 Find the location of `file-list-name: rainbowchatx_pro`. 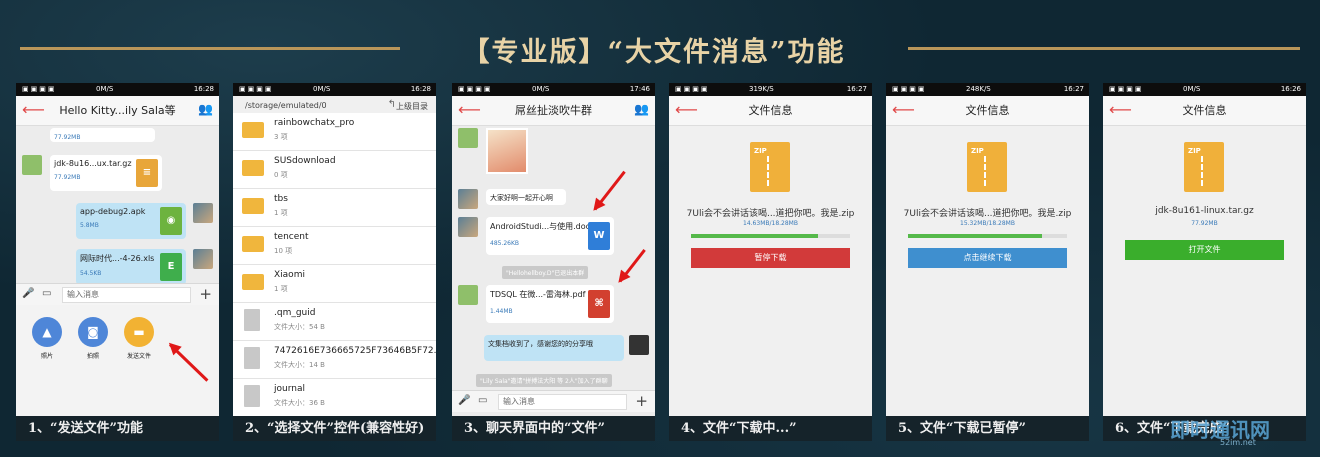

file-list-name: rainbowchatx_pro is located at coordinates (314, 123).